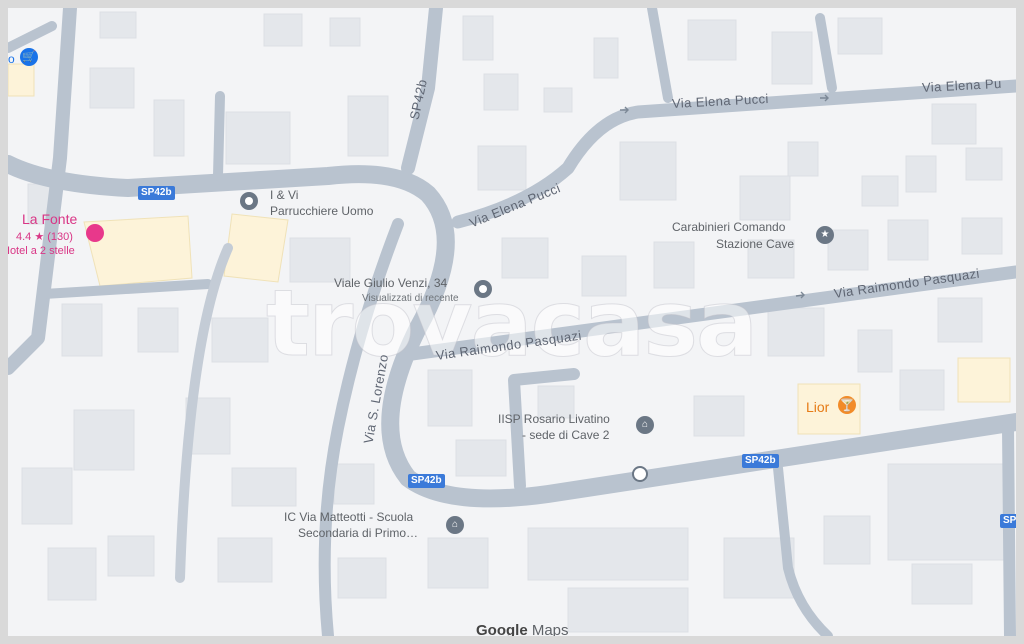 The image size is (1024, 644). What do you see at coordinates (818, 407) in the screenshot?
I see `lior-name: Lior` at bounding box center [818, 407].